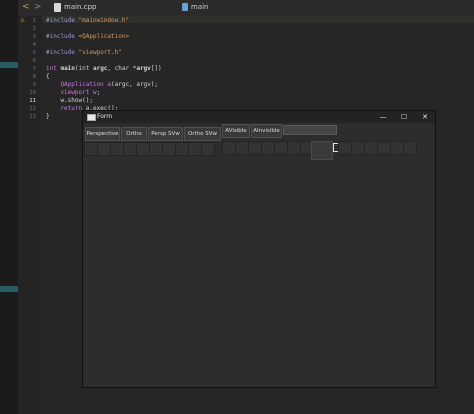 The height and width of the screenshot is (414, 474). Describe the element at coordinates (69, 100) in the screenshot. I see `code-line: w.show();` at that location.